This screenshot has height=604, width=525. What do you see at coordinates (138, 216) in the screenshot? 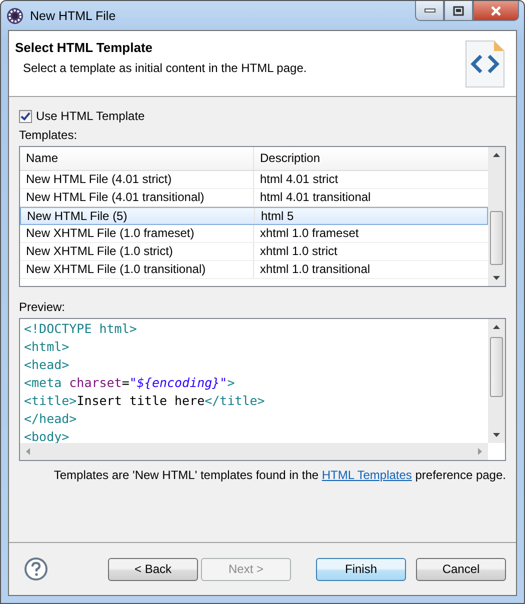
I see `table-cell: New HTML File (5)` at bounding box center [138, 216].